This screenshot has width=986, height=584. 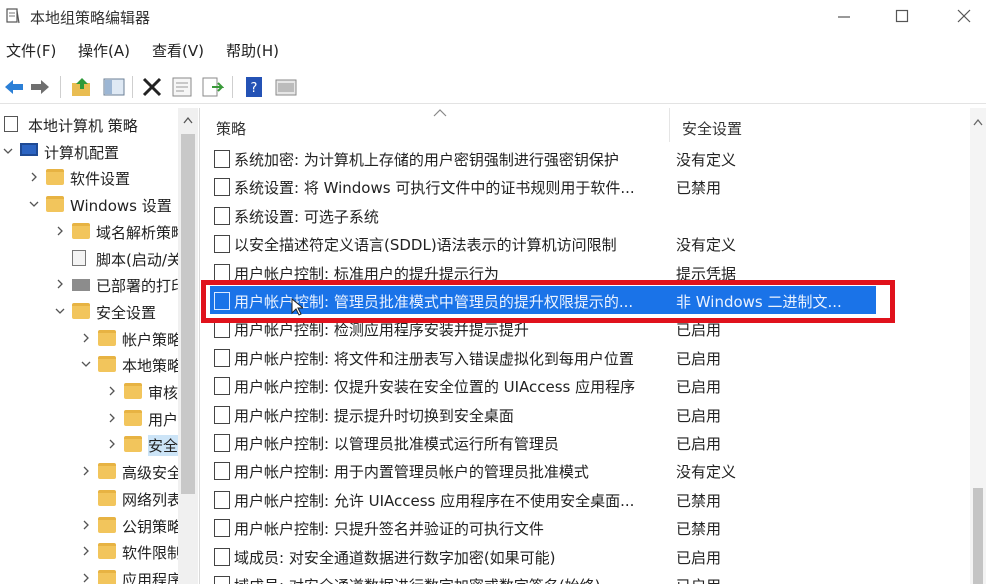 What do you see at coordinates (447, 579) in the screenshot?
I see `policy-name: 域成员: 对安全通道数据进行数字加密或数字签名(始终)` at bounding box center [447, 579].